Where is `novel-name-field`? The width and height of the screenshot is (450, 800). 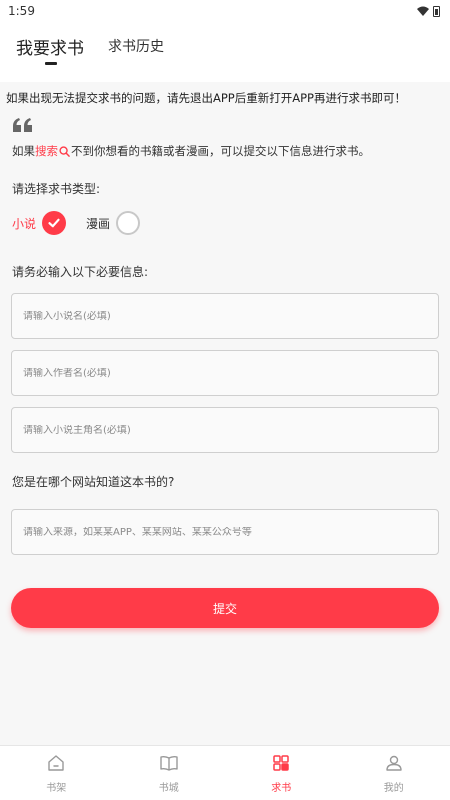 novel-name-field is located at coordinates (225, 316).